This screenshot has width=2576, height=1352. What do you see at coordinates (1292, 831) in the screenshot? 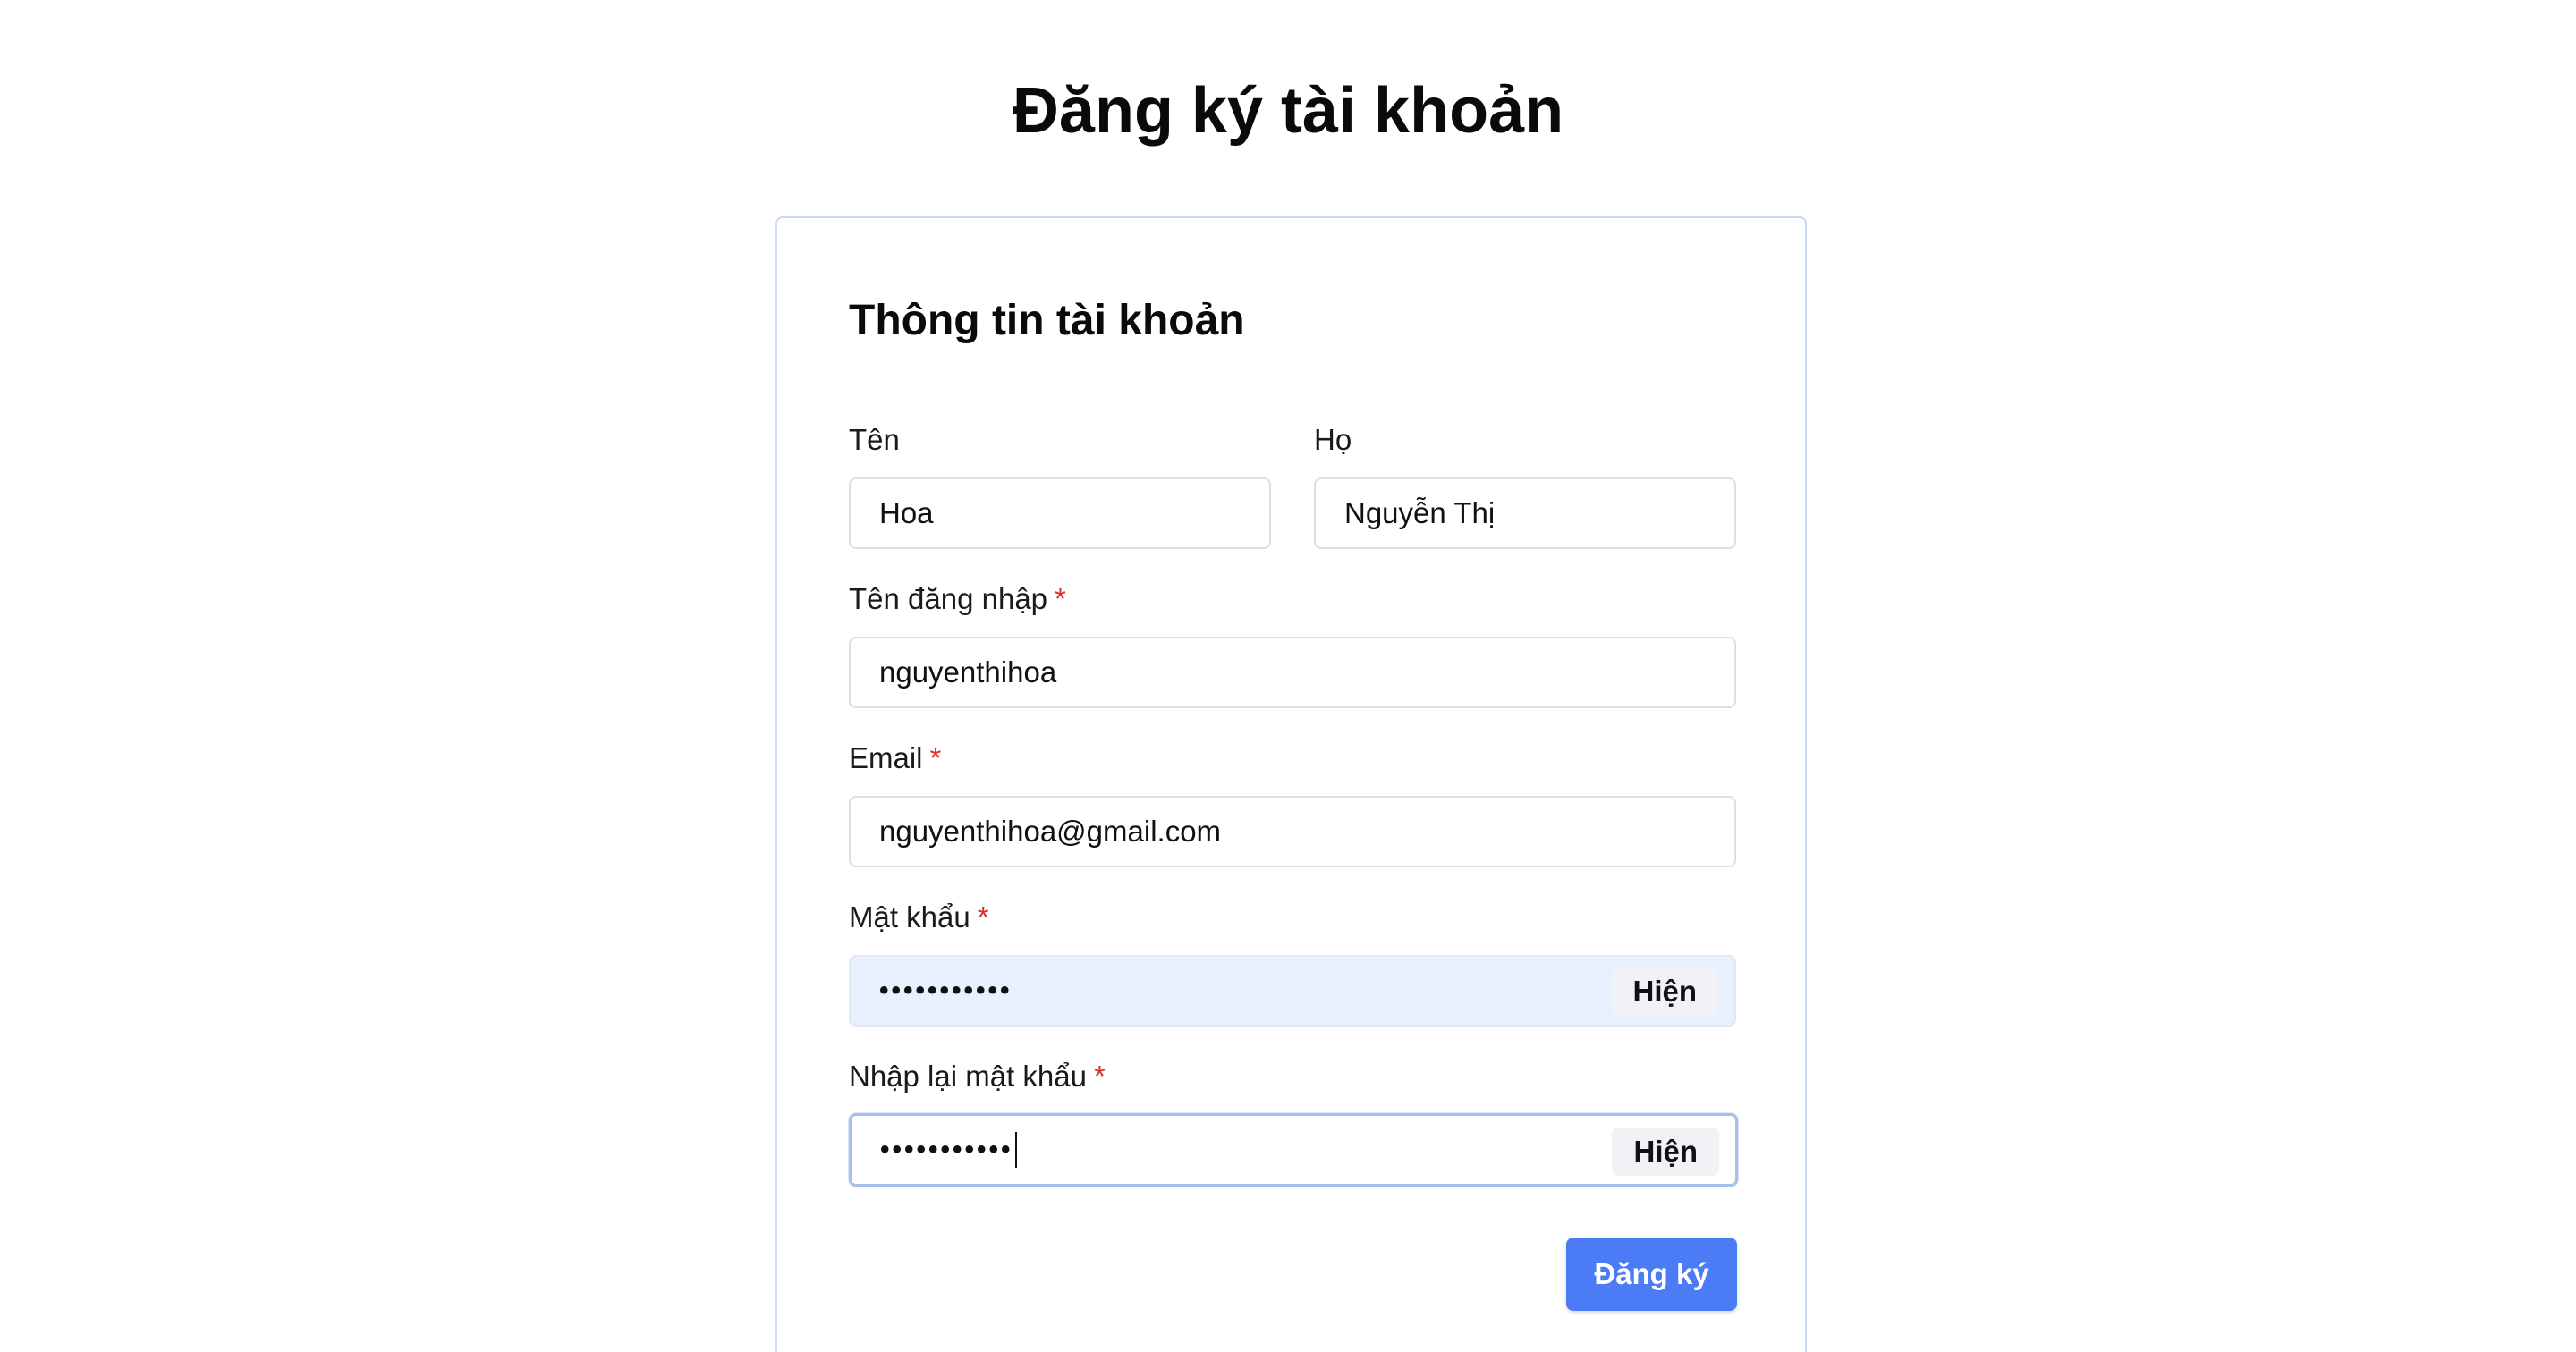
I see `email-input: nguyenthihoa@gmail.com` at bounding box center [1292, 831].